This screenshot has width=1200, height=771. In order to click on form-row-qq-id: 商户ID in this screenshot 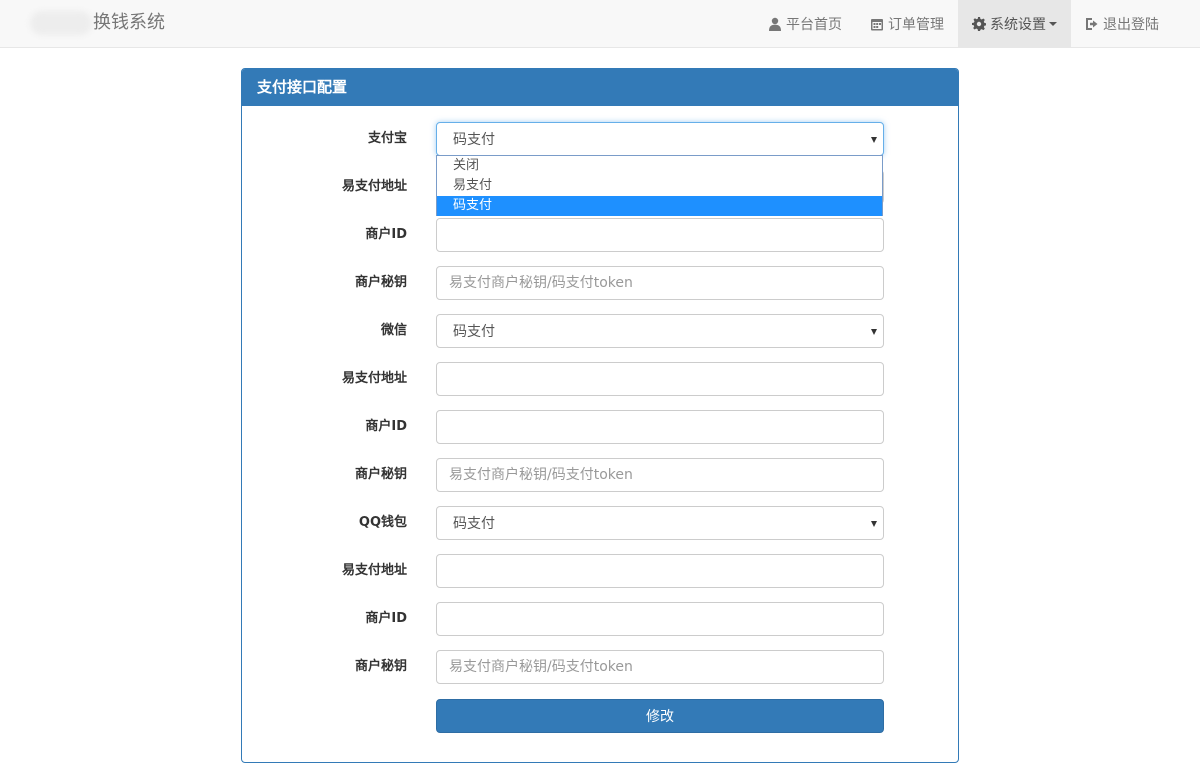, I will do `click(600, 619)`.